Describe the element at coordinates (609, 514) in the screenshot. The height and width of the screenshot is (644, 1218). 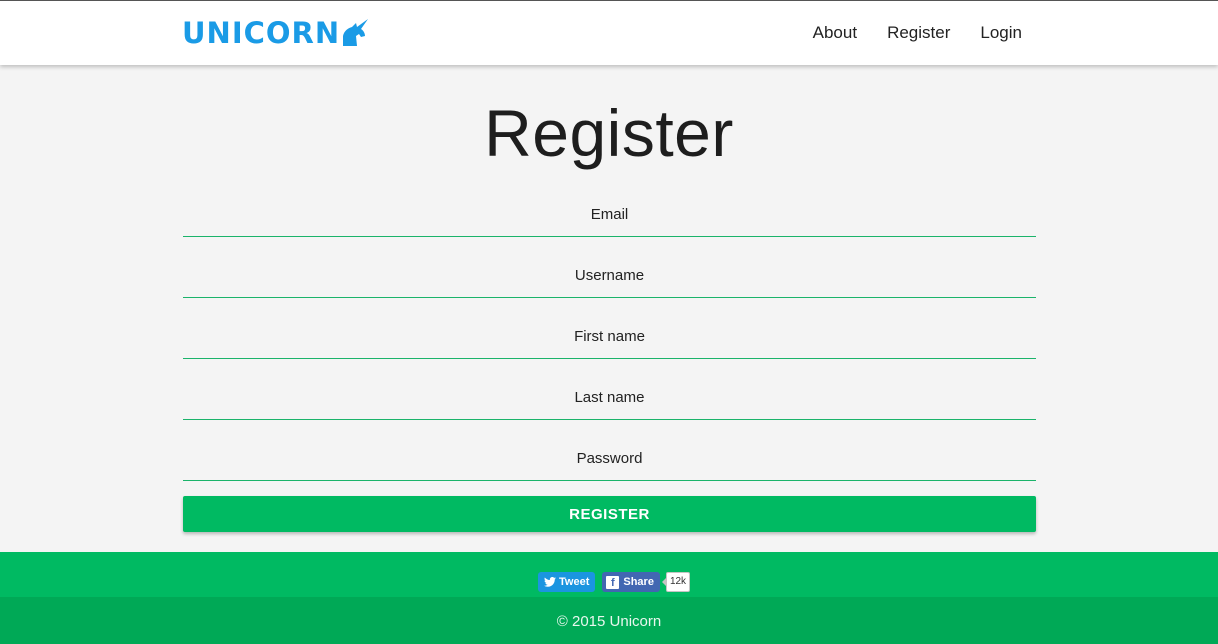
I see `register-button: REGISTER` at that location.